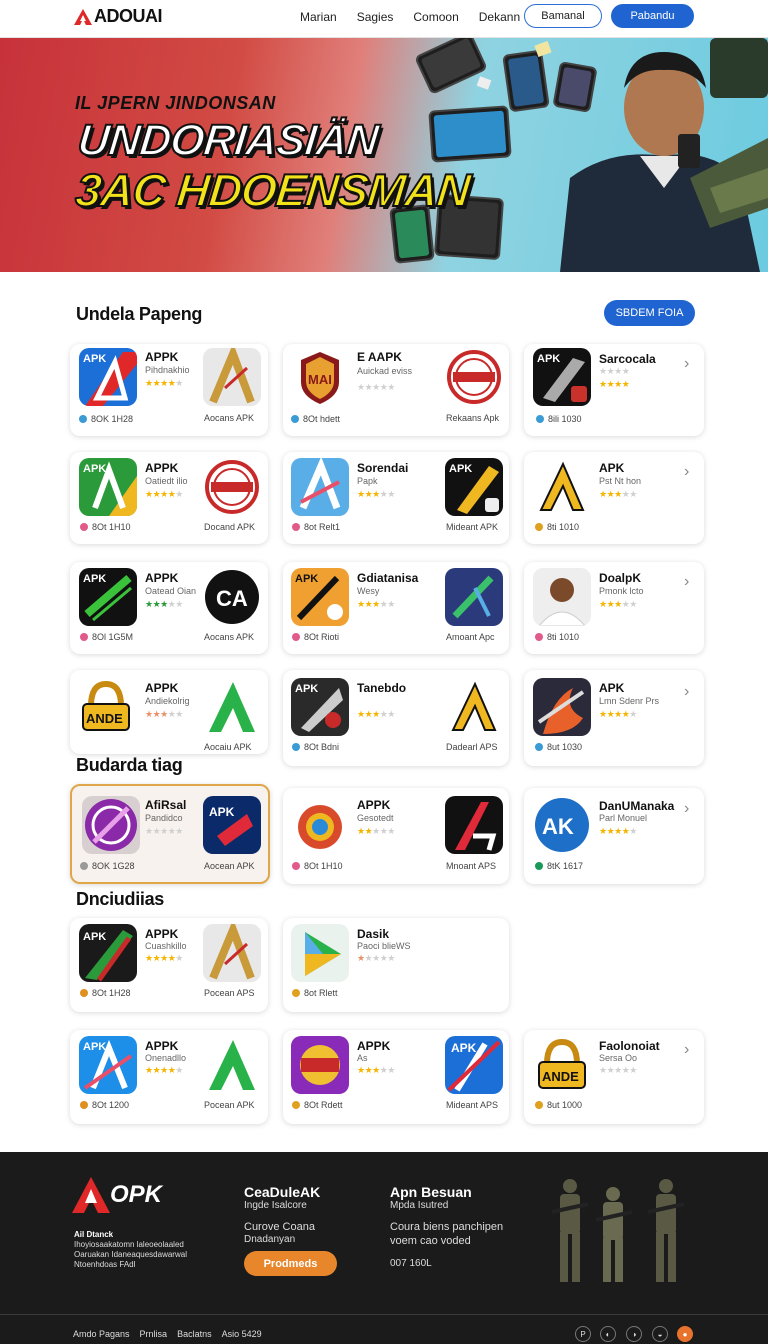  What do you see at coordinates (242, 1334) in the screenshot?
I see `footer-bottom-link: Asio 5429` at bounding box center [242, 1334].